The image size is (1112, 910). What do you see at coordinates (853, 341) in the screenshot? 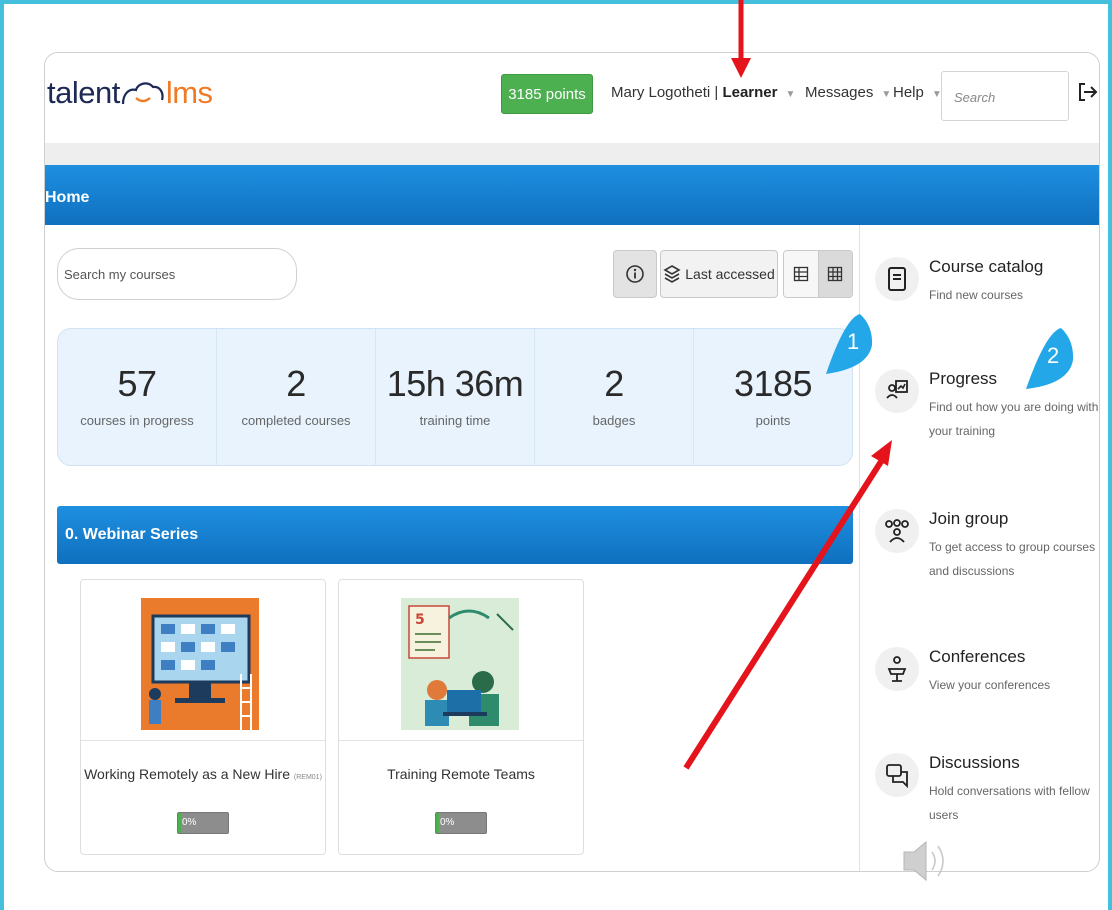
I see `callout-one-label: 1` at bounding box center [853, 341].